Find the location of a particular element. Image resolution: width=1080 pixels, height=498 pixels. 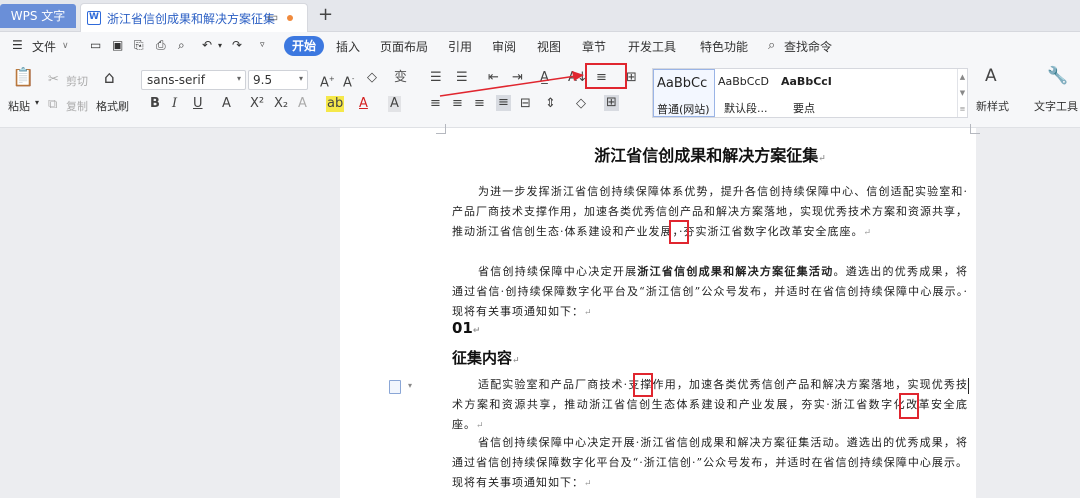

highlight-icon: ab is located at coordinates (335, 104).